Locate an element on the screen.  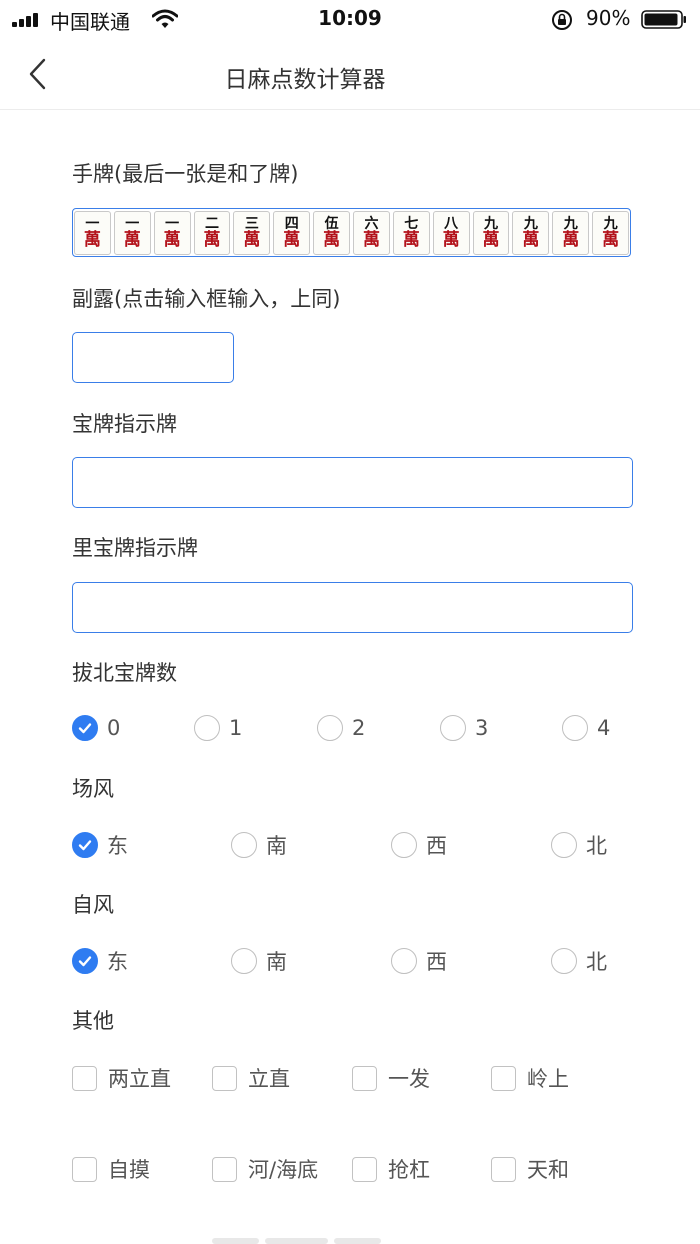
other-yaku-checkbox: 立直 is located at coordinates (251, 1078).